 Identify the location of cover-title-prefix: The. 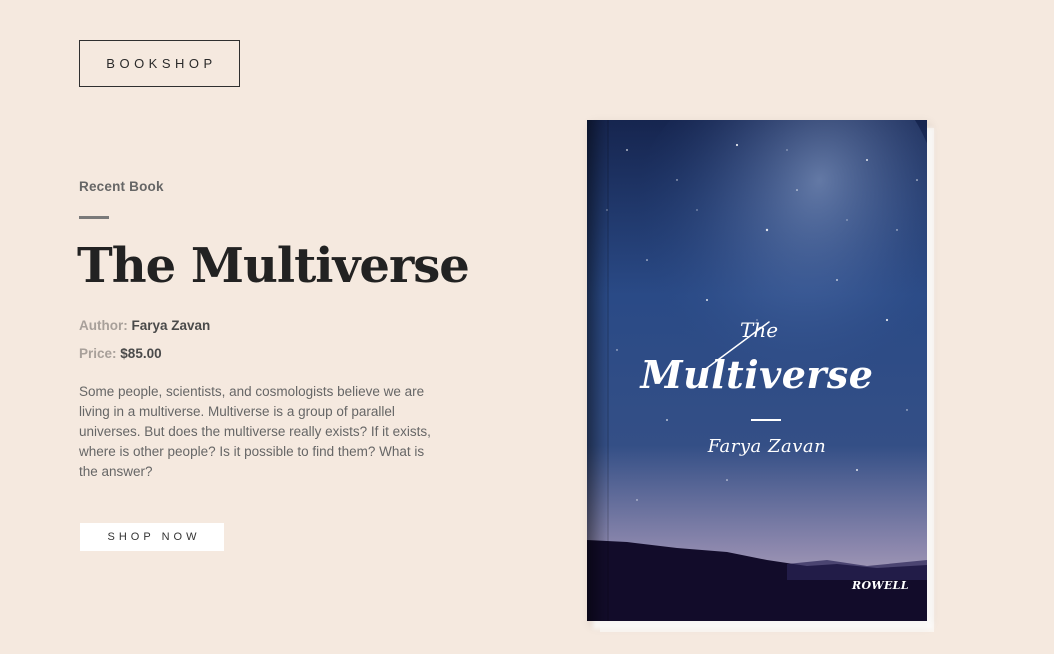
(759, 330).